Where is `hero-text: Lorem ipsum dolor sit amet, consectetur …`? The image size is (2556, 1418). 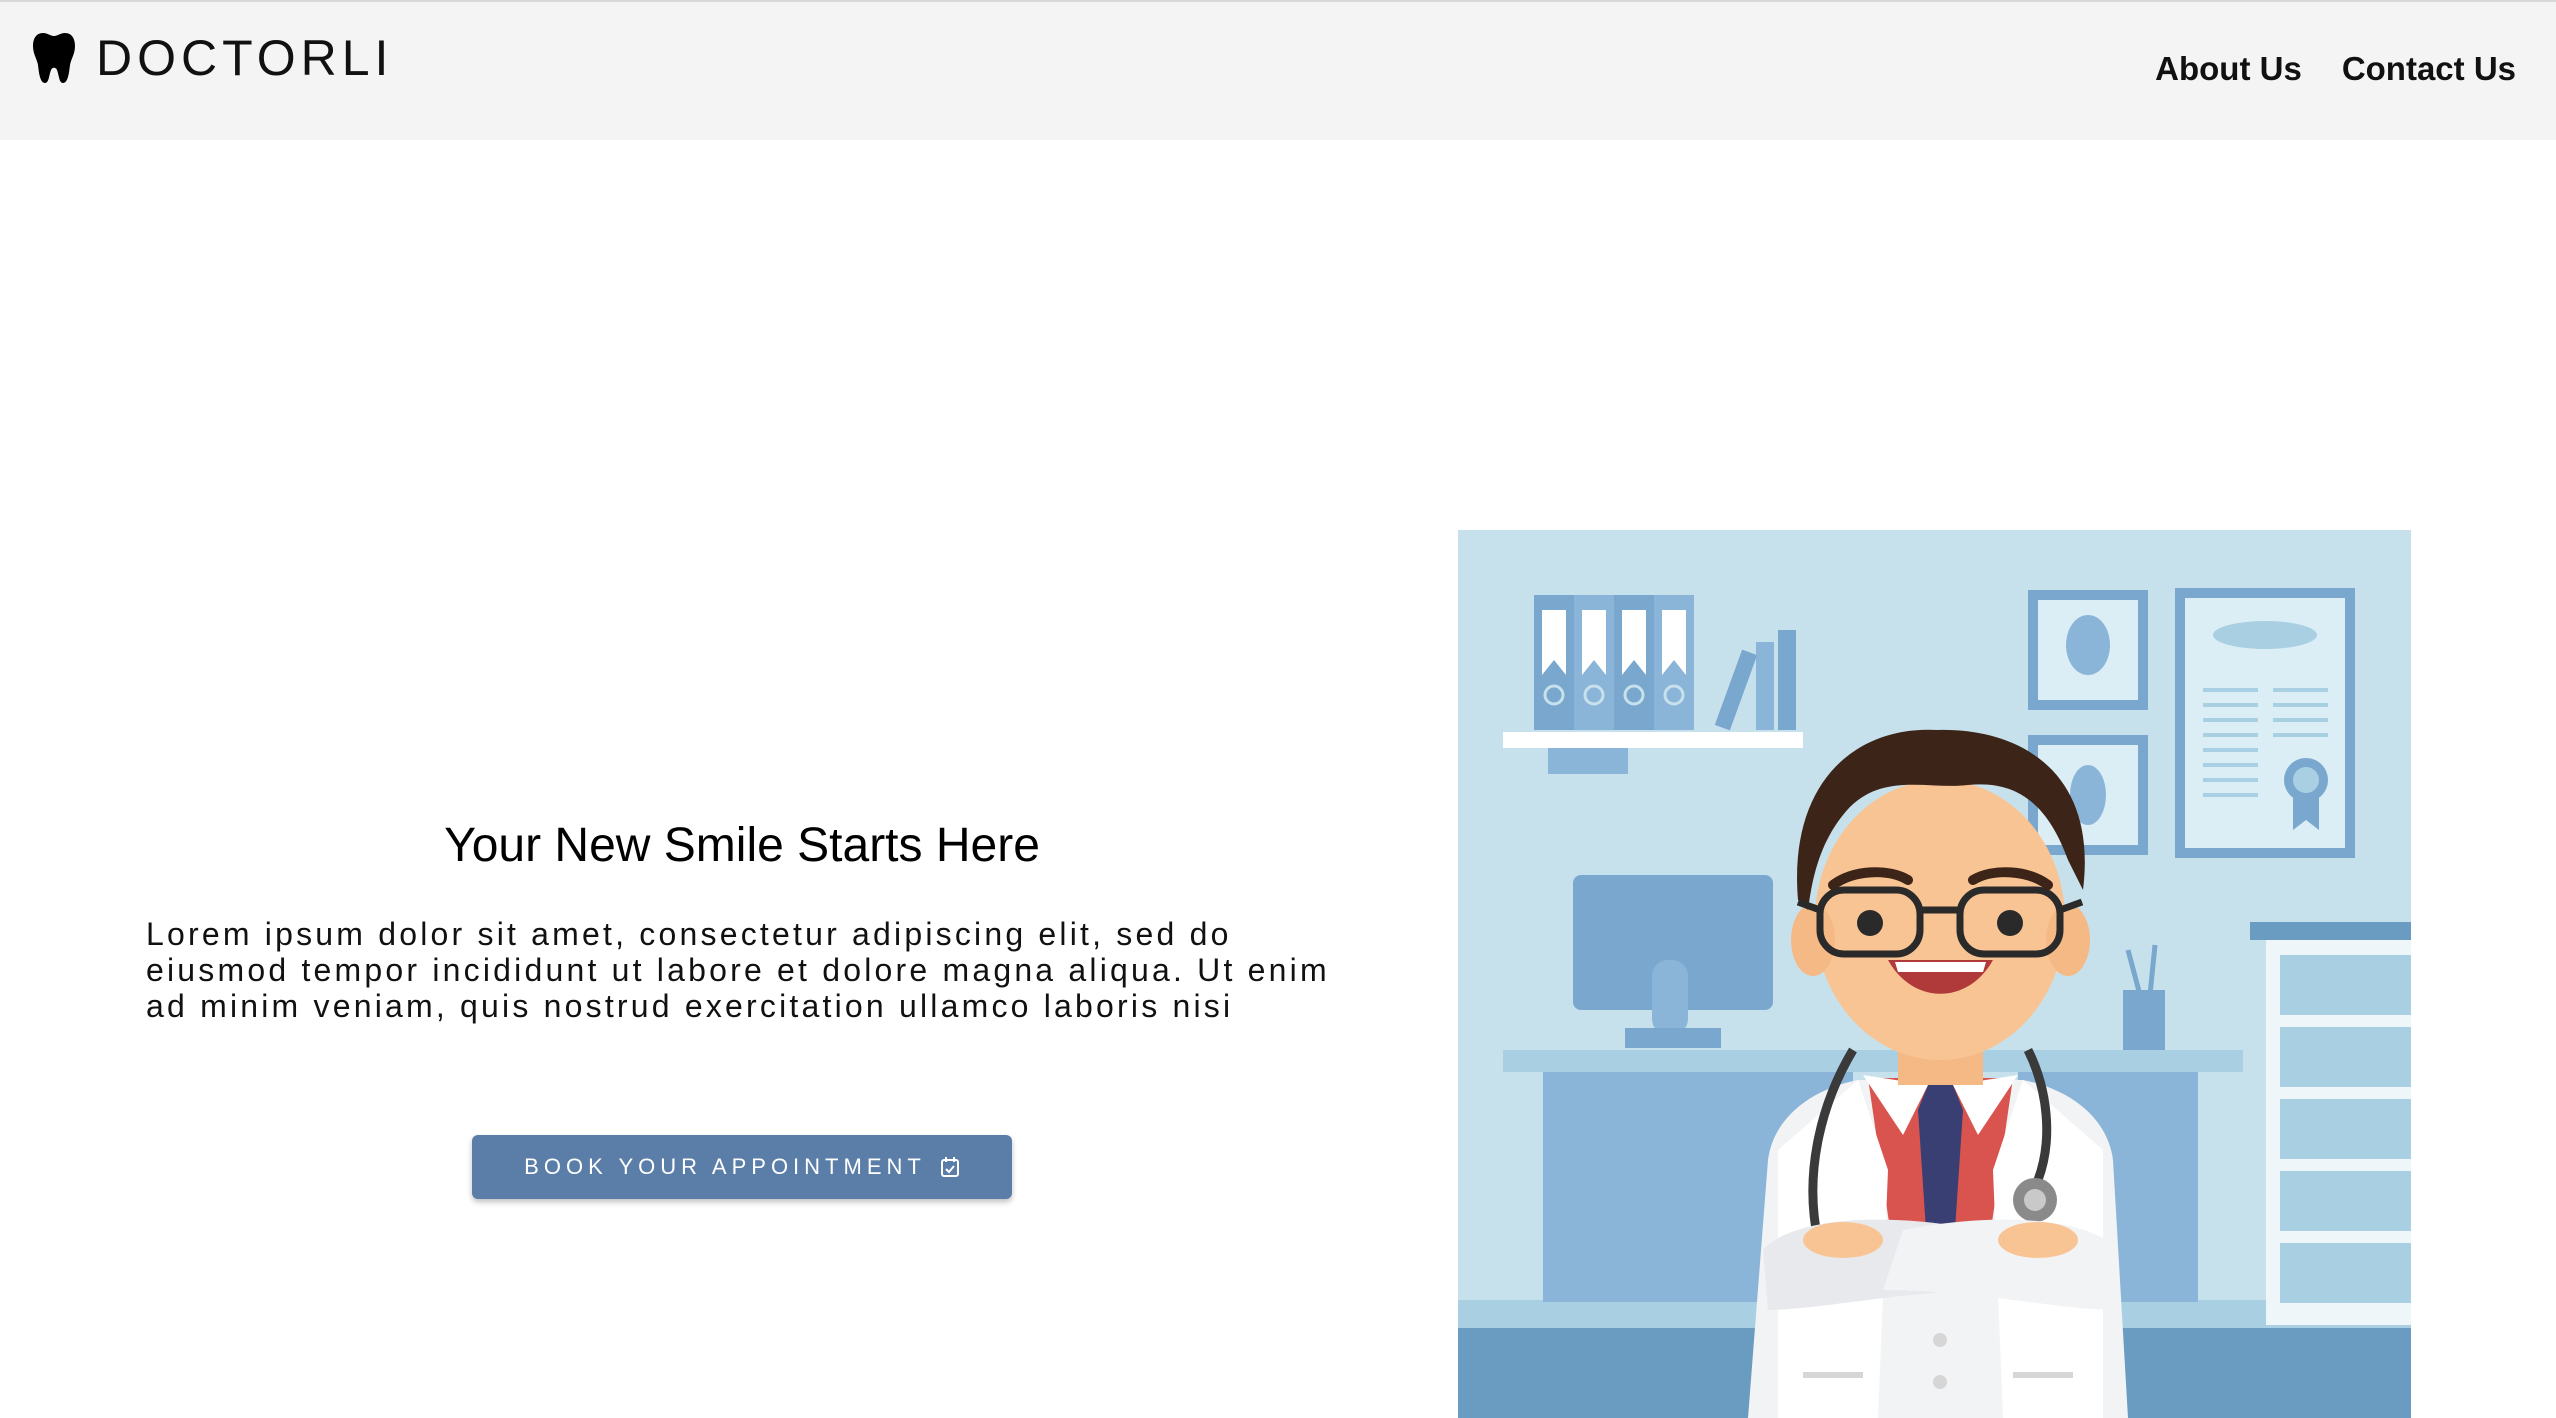 hero-text: Lorem ipsum dolor sit amet, consectetur … is located at coordinates (738, 970).